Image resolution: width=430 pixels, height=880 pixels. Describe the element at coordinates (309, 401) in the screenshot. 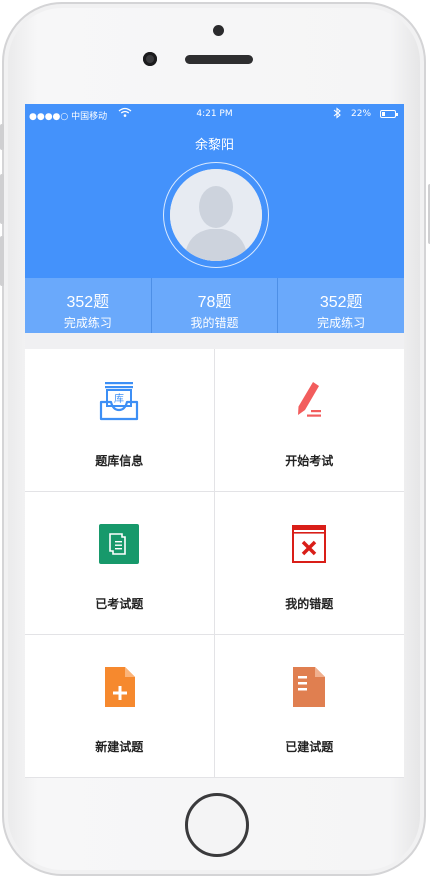

I see `pen-icon` at that location.